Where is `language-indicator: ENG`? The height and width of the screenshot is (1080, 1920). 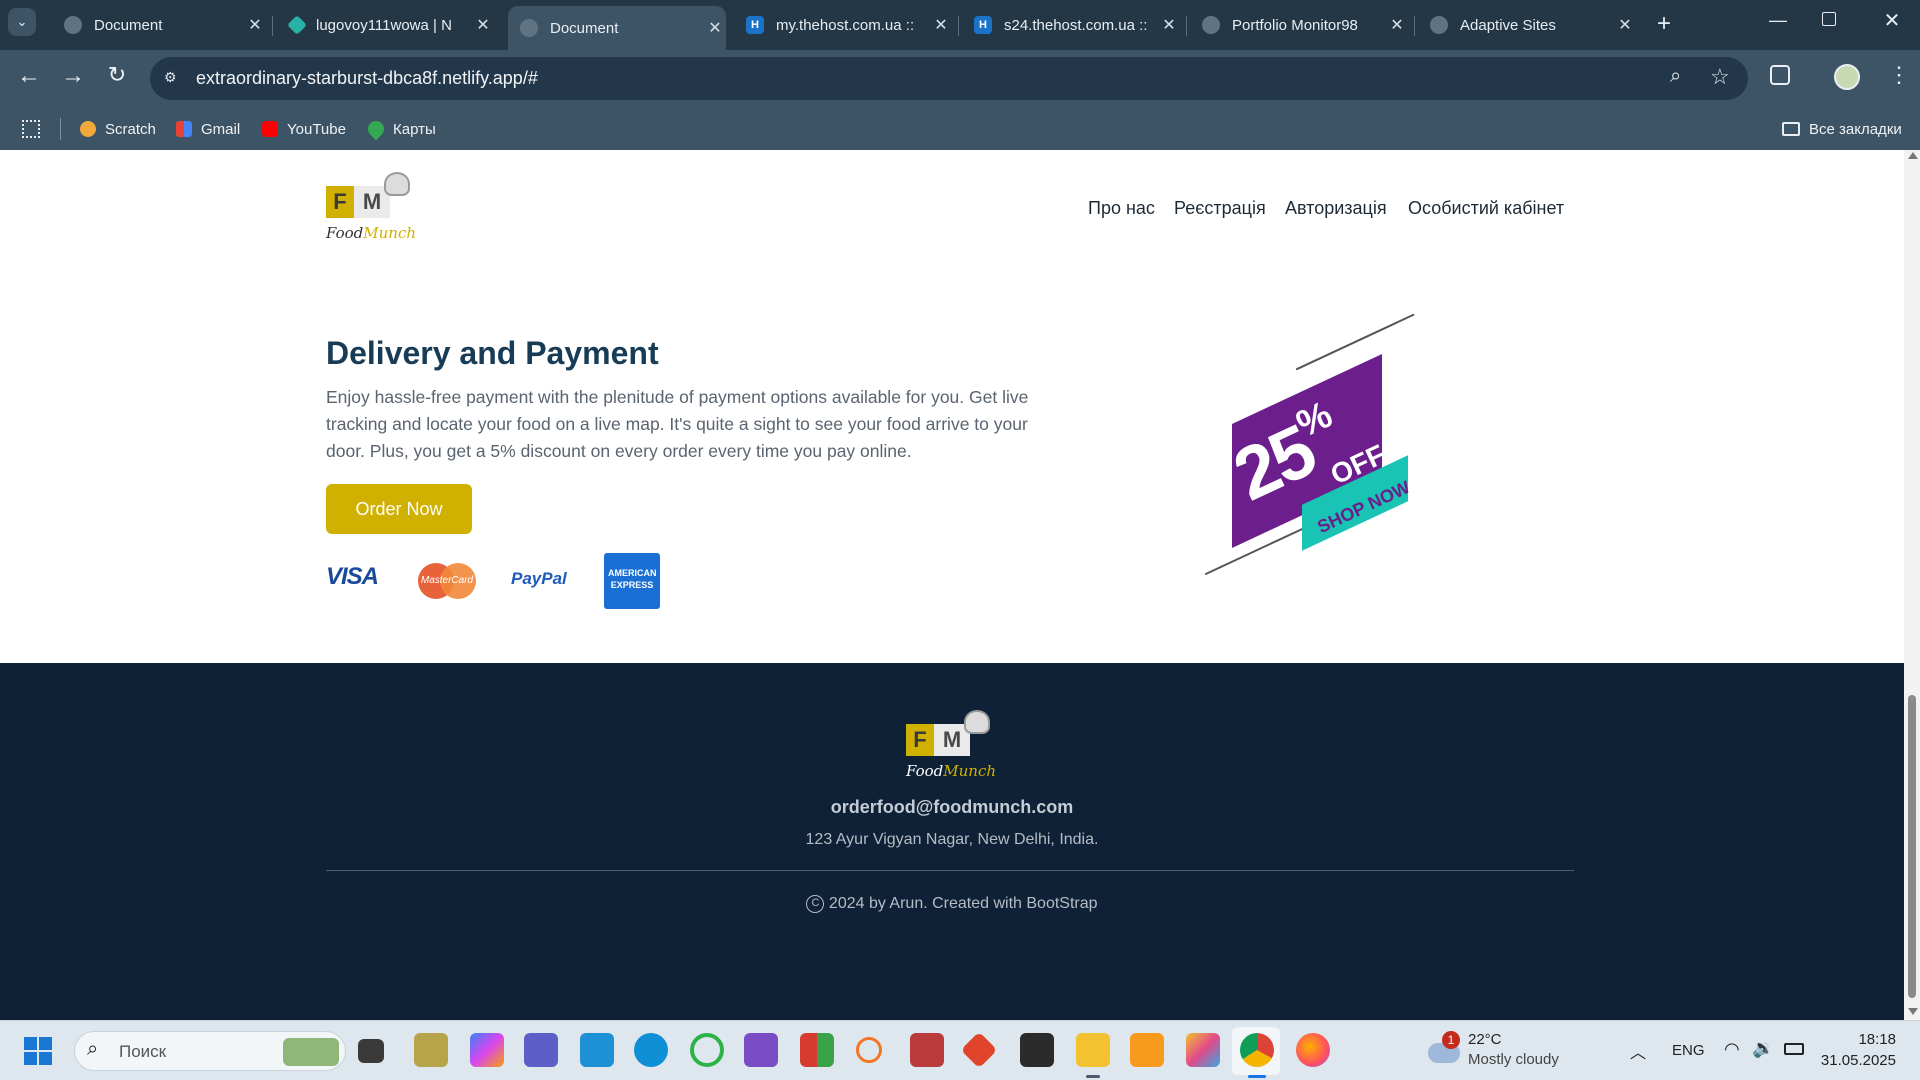
language-indicator: ENG is located at coordinates (1688, 1050).